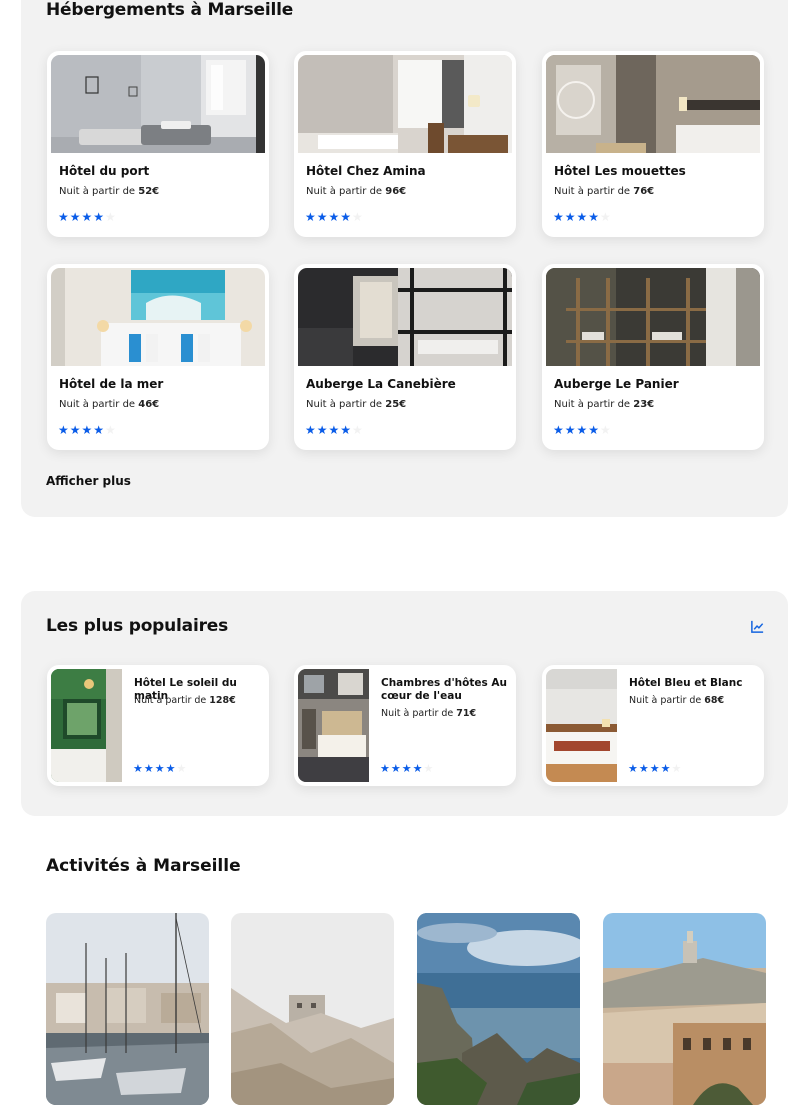  Describe the element at coordinates (444, 689) in the screenshot. I see `hotel-name: Chambres d'hôtes Au cœur de l'eau` at that location.